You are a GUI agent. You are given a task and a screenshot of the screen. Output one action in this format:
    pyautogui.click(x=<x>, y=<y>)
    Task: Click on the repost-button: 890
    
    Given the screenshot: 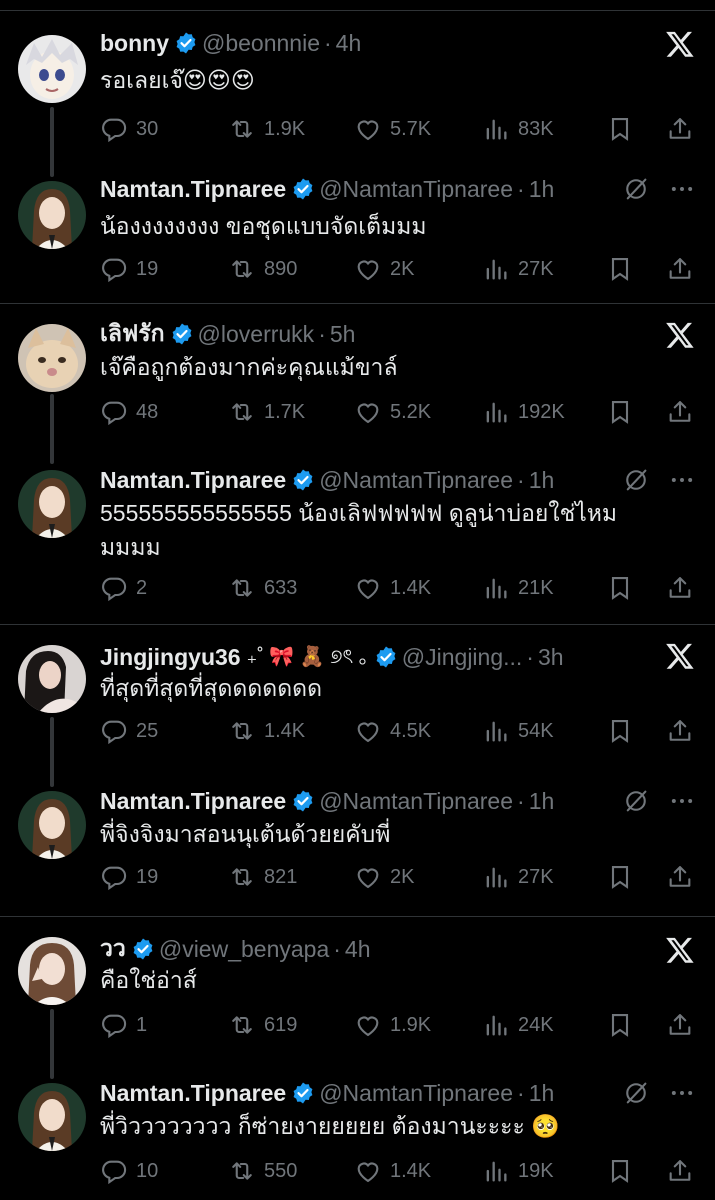 What is the action you would take?
    pyautogui.click(x=262, y=269)
    